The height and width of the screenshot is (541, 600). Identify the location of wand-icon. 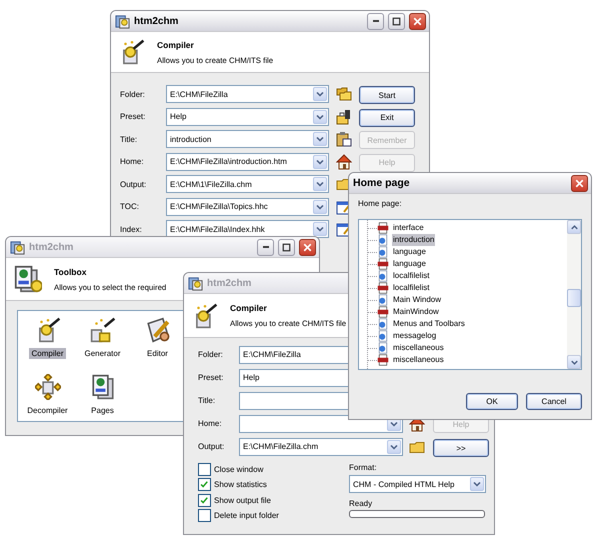
(103, 330).